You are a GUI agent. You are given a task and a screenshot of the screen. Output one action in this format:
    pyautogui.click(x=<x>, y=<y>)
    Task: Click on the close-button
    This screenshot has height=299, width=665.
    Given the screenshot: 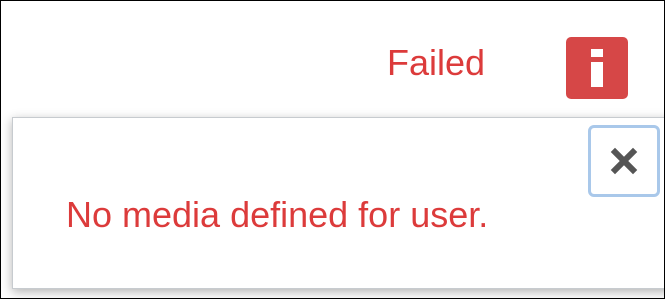 What is the action you would take?
    pyautogui.click(x=624, y=161)
    